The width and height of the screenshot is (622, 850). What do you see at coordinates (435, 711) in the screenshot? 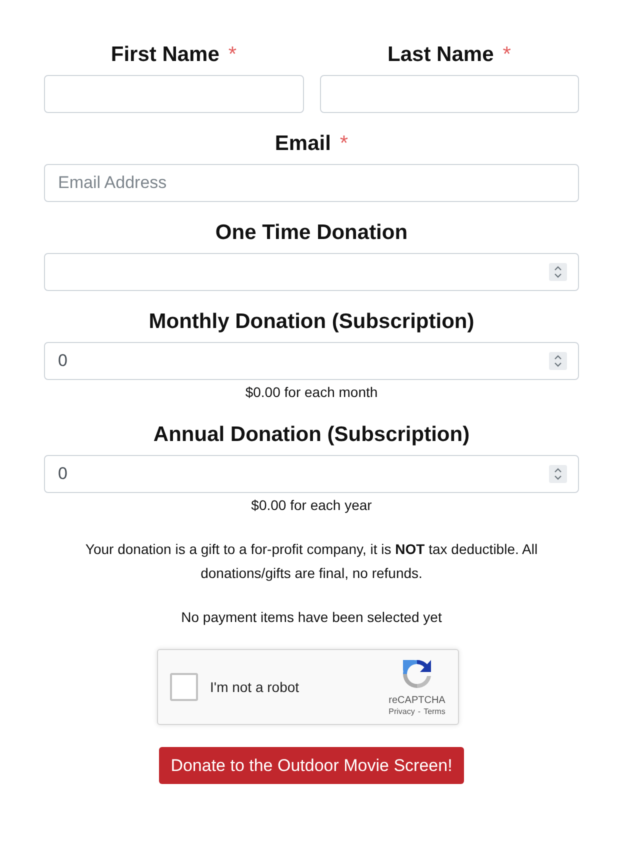
I see `captcha-link: Terms` at bounding box center [435, 711].